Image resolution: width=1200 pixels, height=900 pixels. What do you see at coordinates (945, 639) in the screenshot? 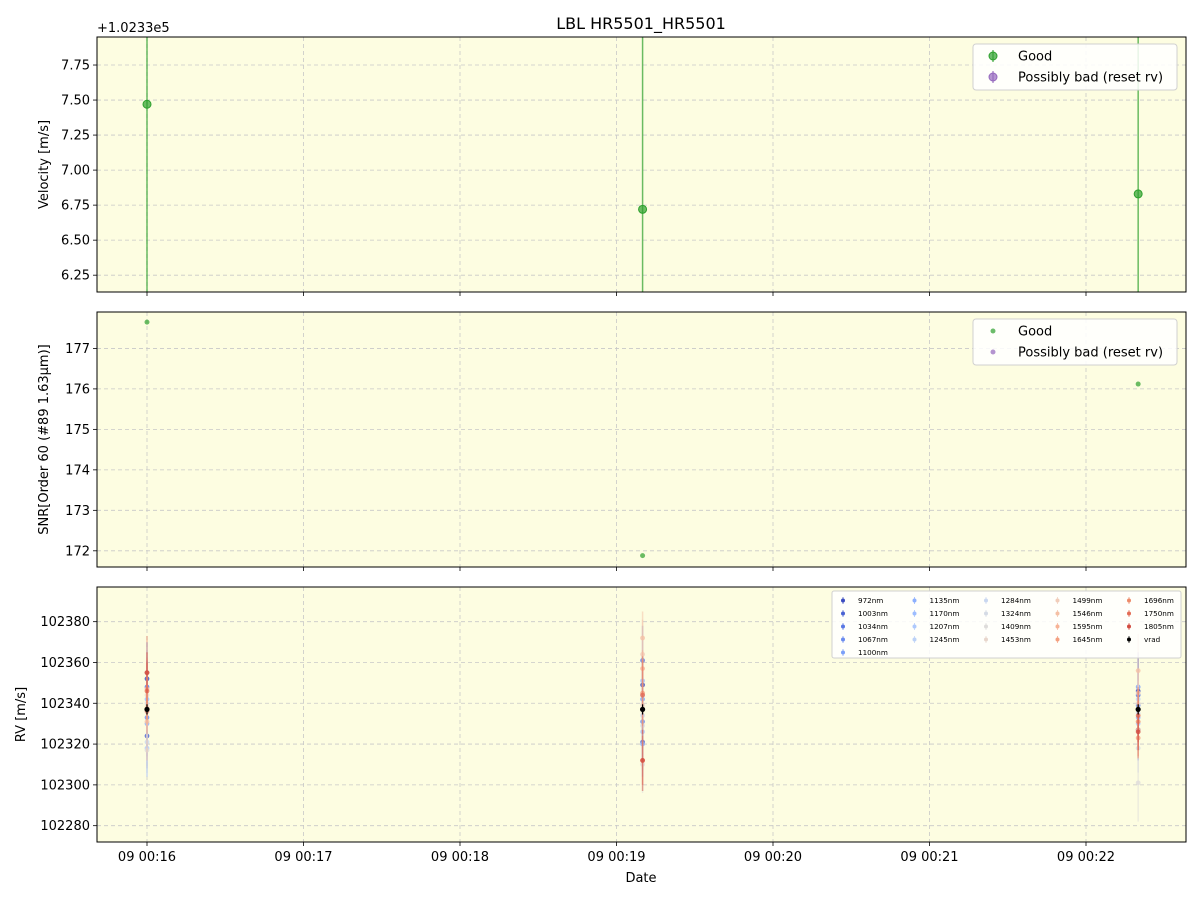
I see `legend-label: 1245nm` at bounding box center [945, 639].